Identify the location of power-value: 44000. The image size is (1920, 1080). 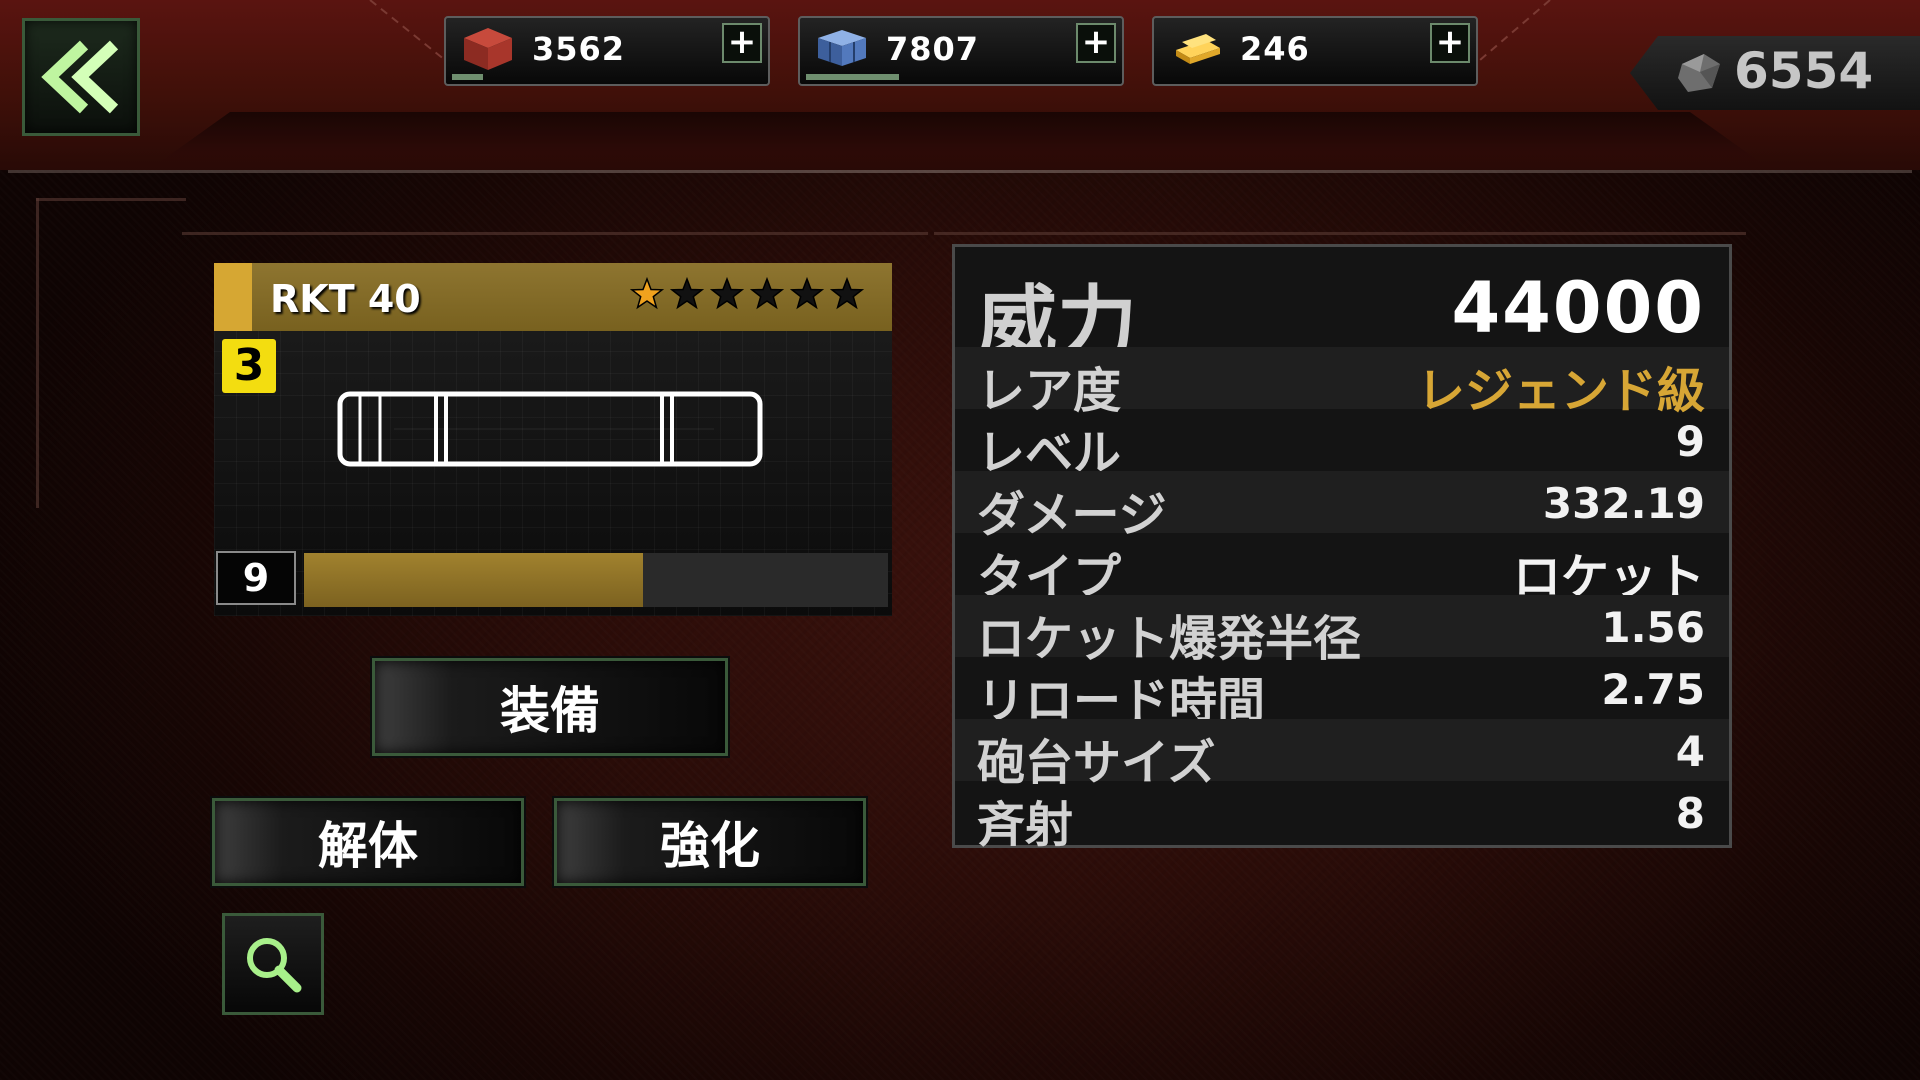
(1578, 308).